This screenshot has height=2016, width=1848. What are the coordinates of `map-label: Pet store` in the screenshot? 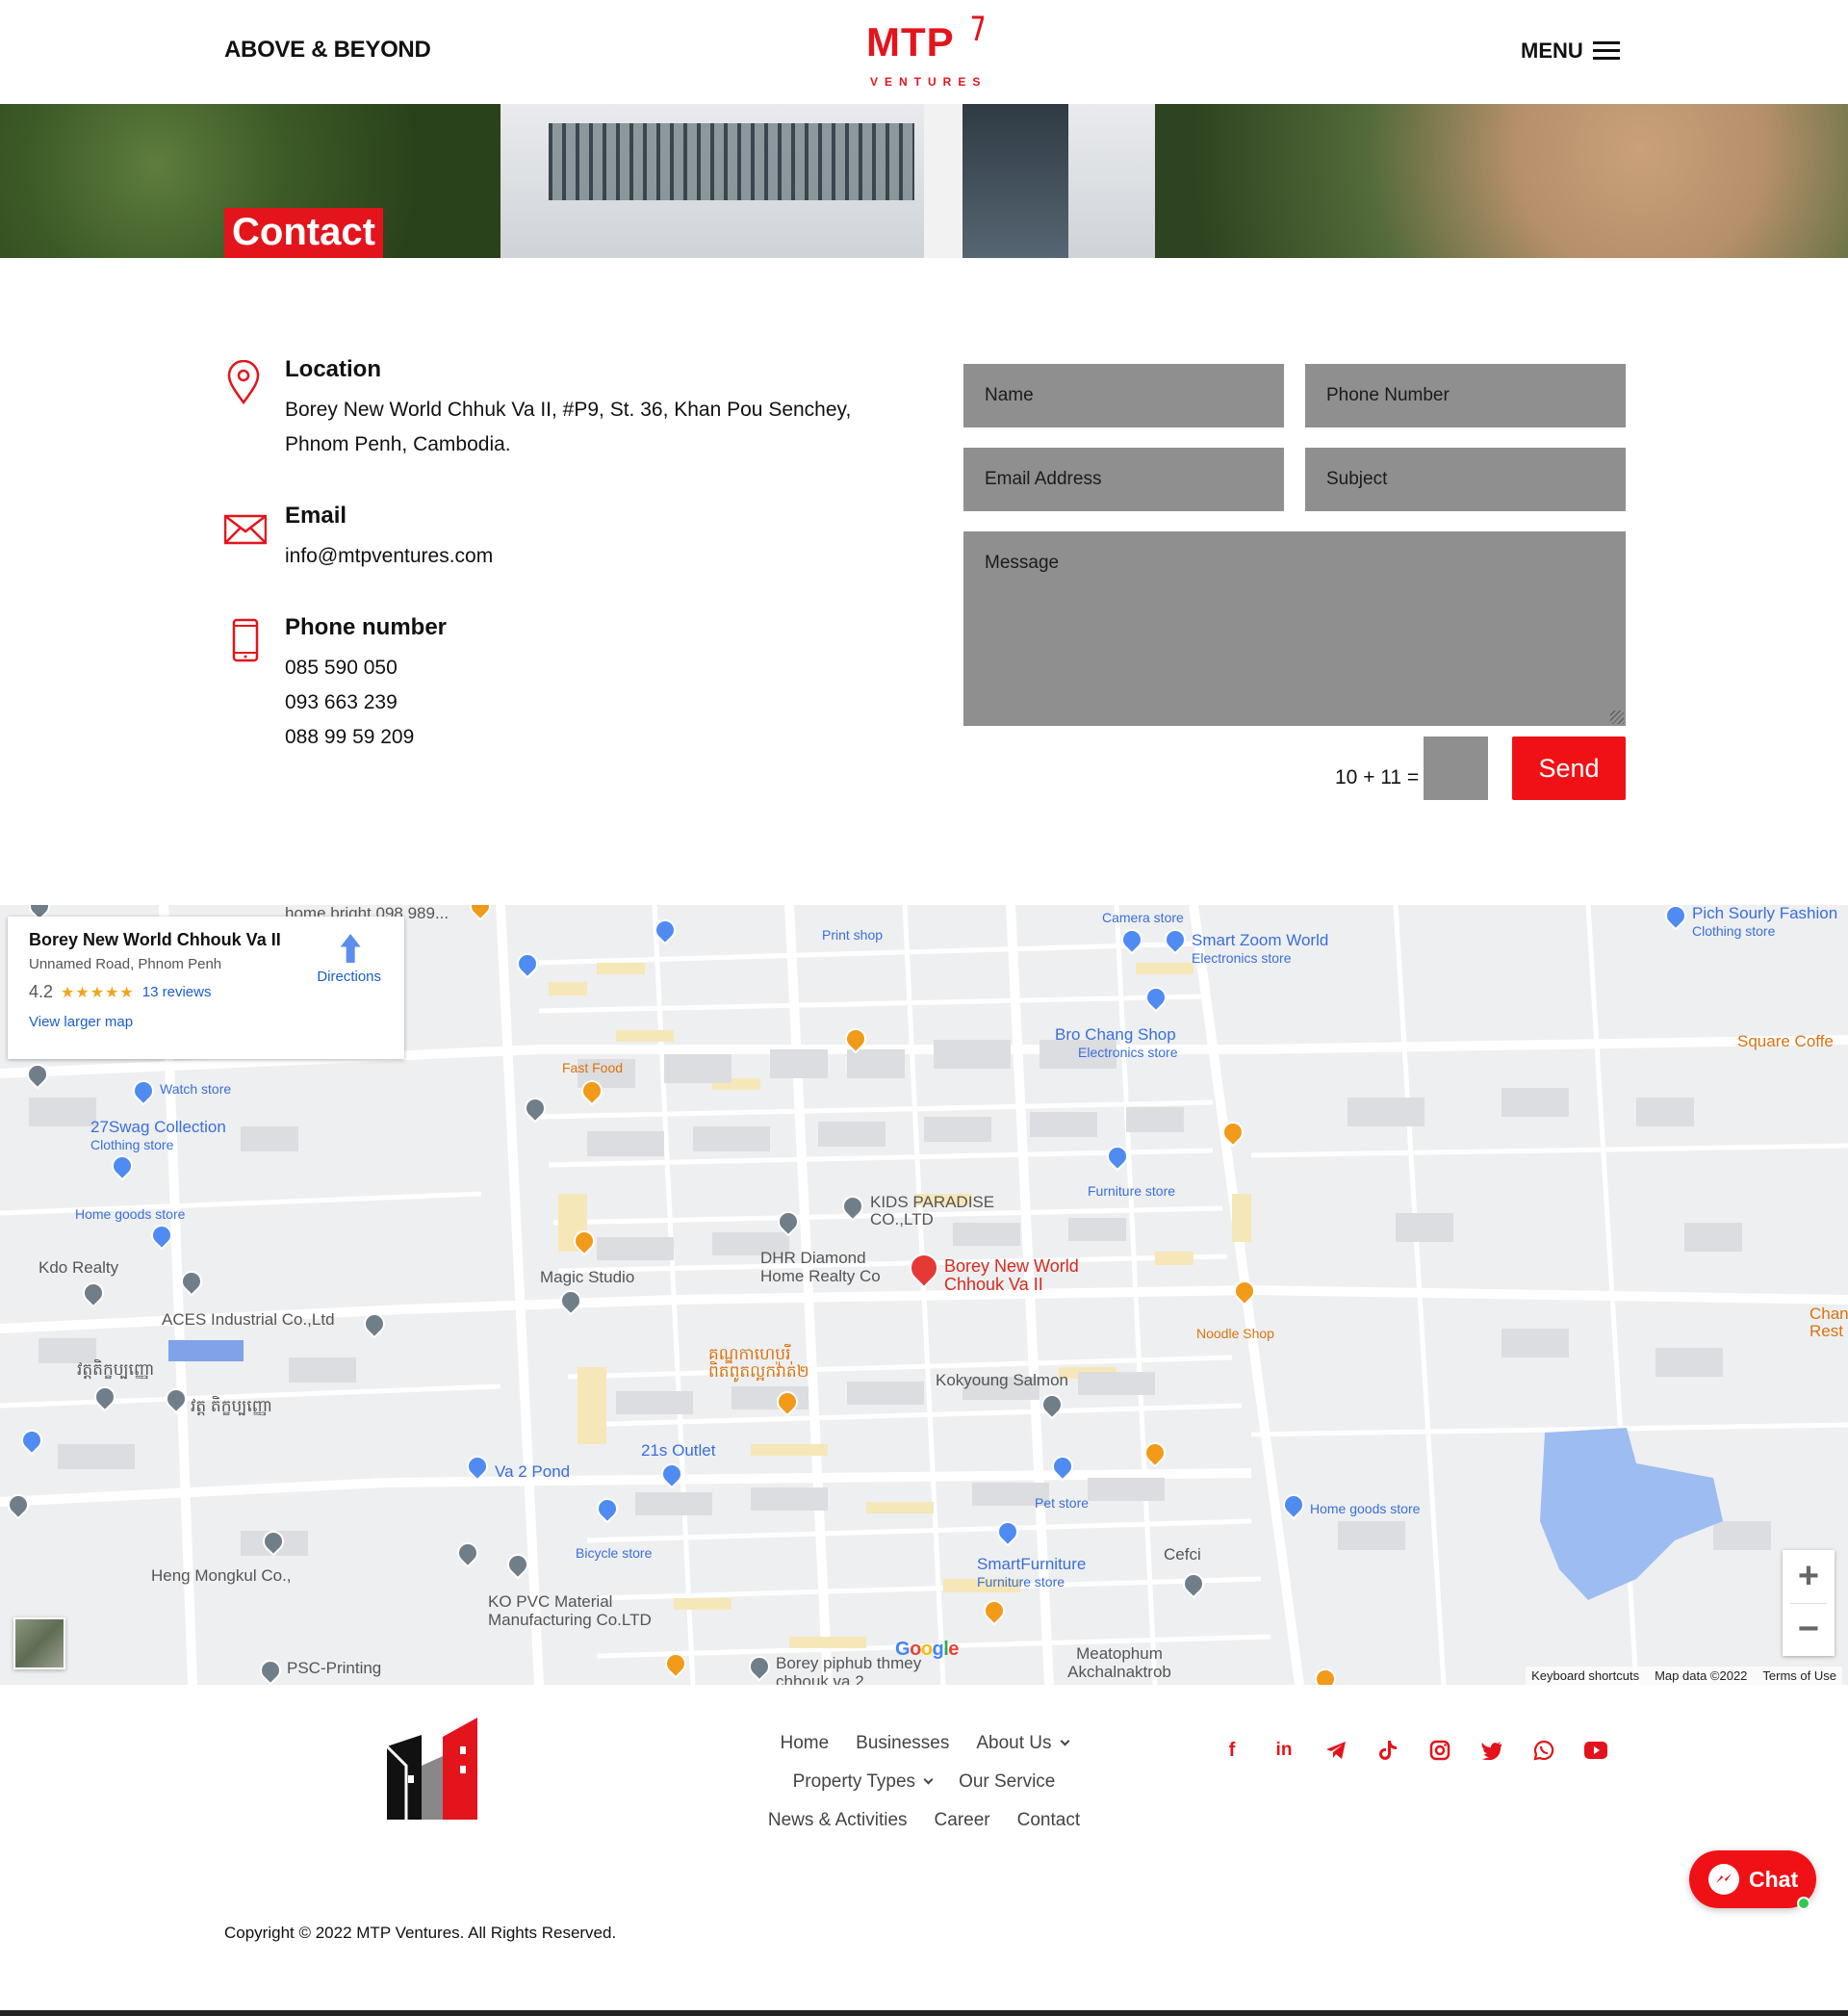 It's located at (1062, 1503).